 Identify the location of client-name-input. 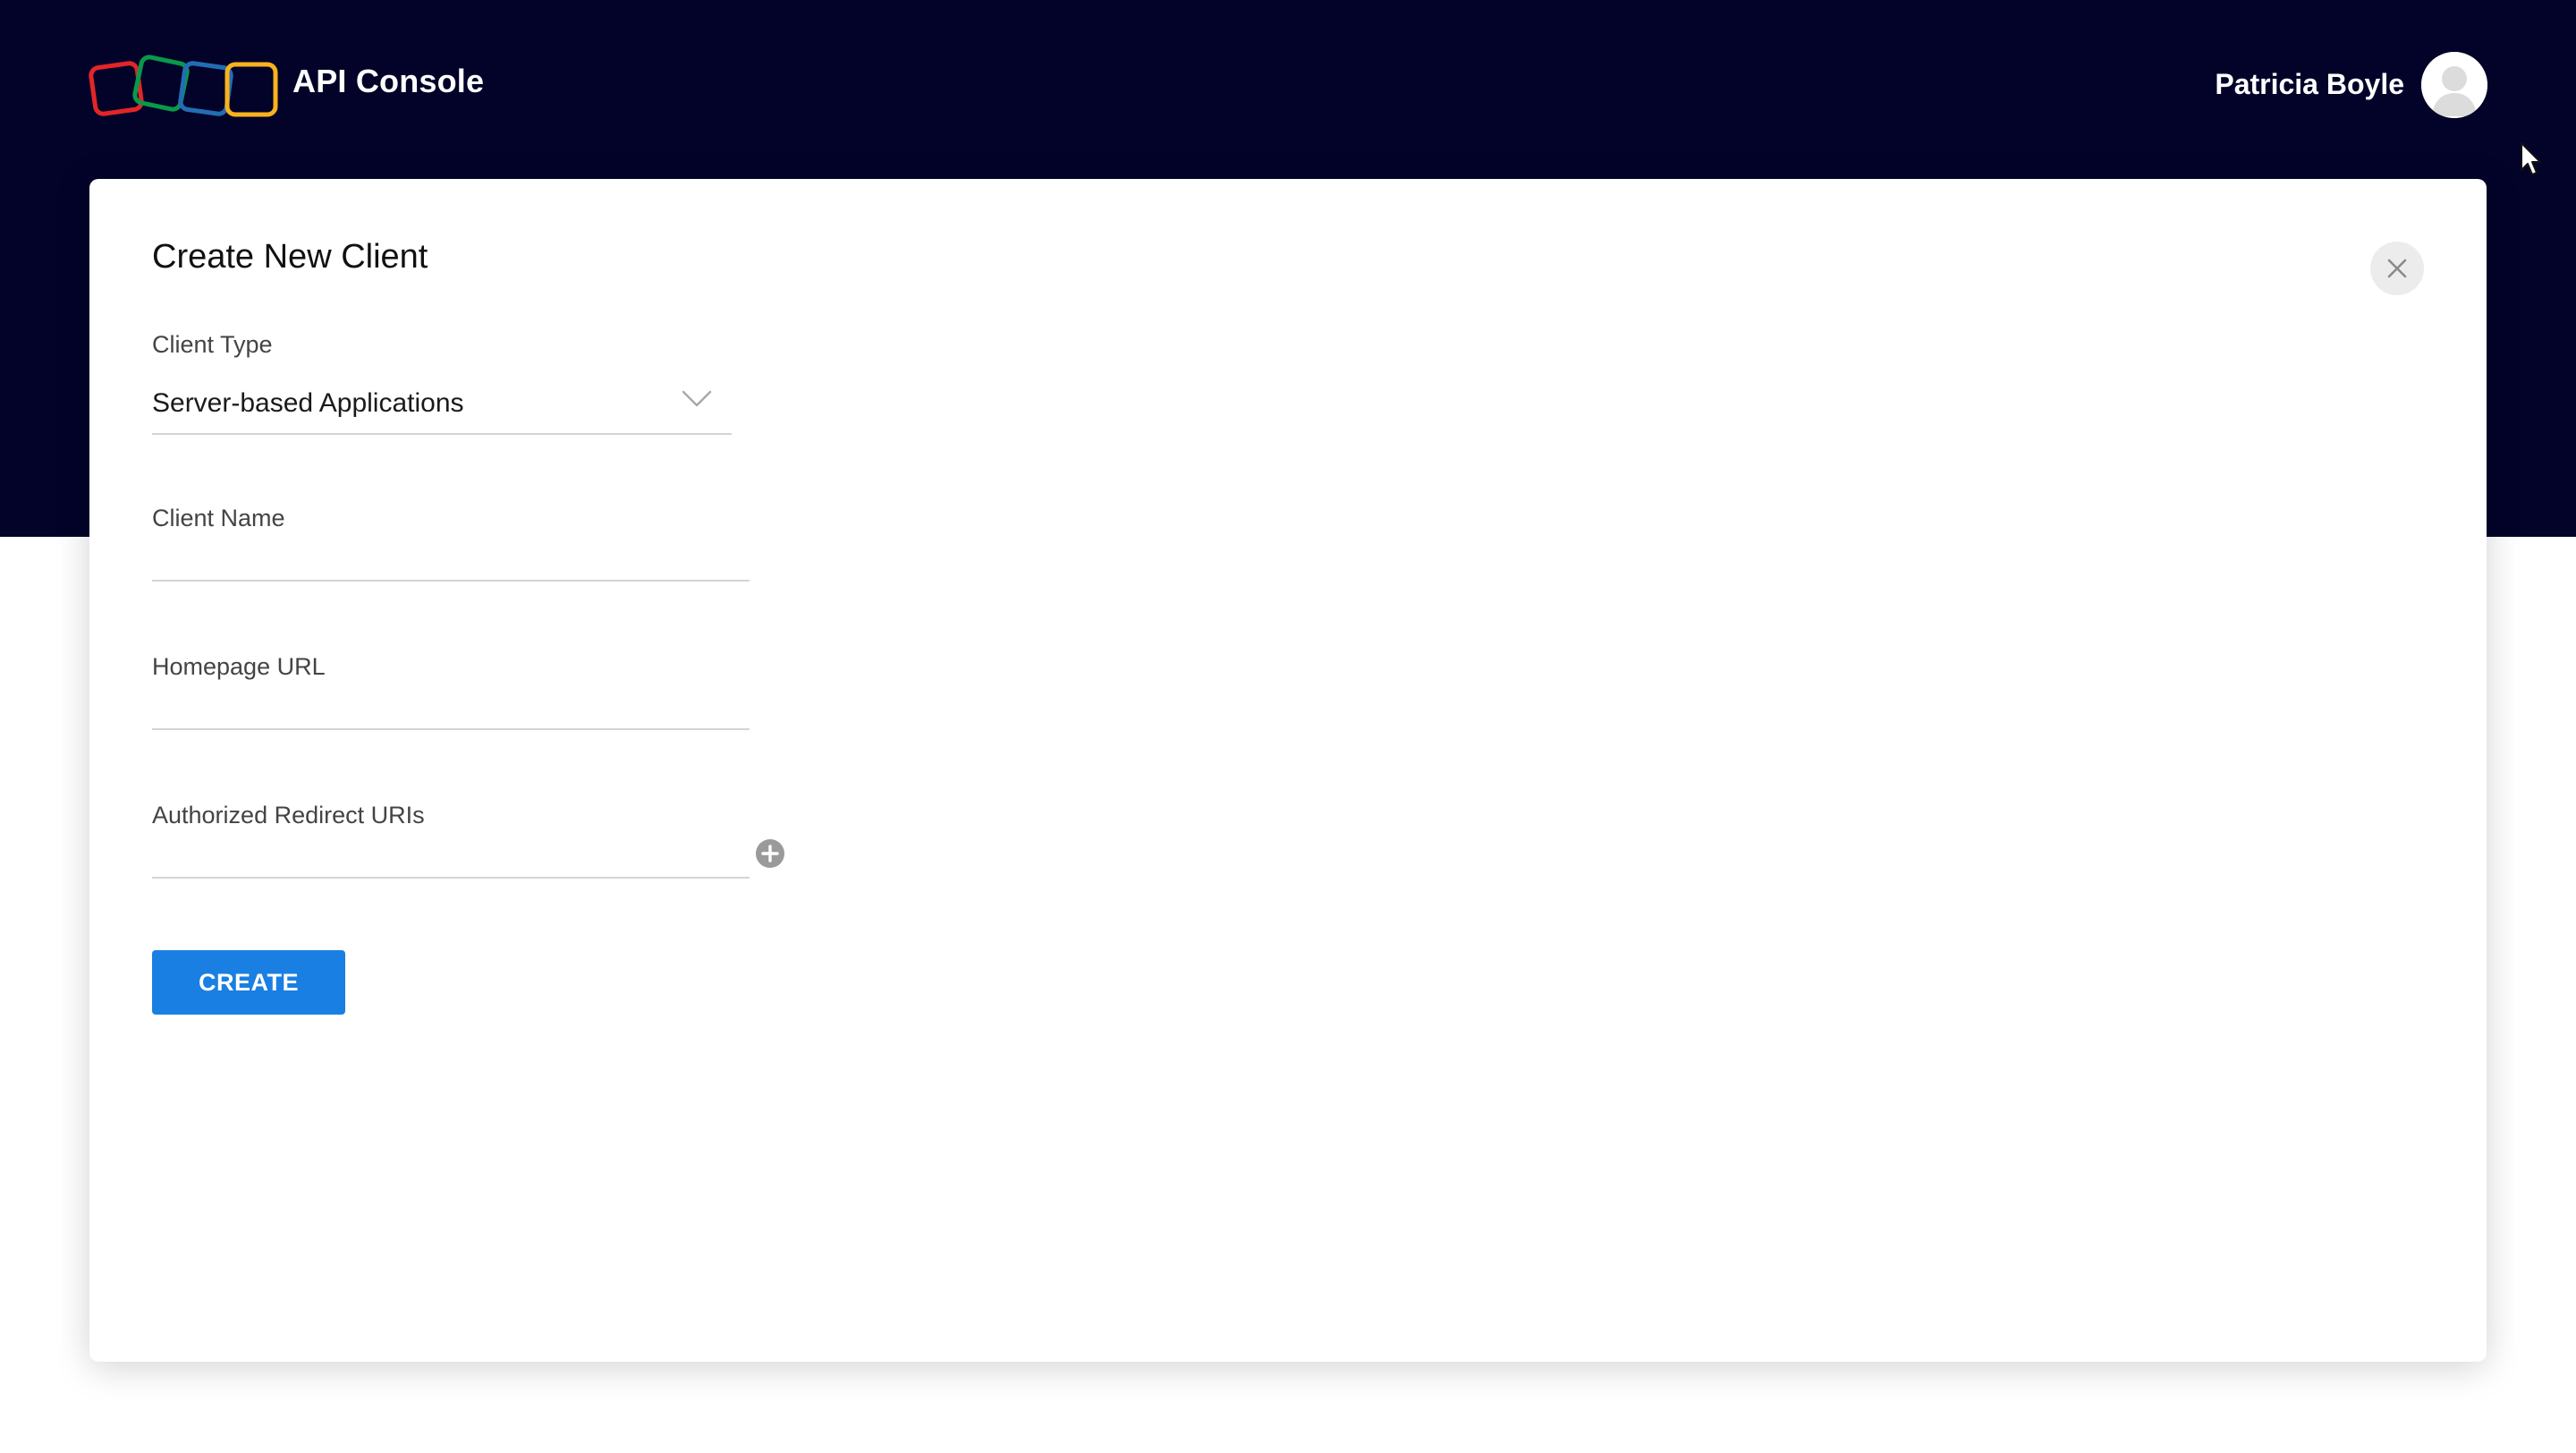
(451, 561).